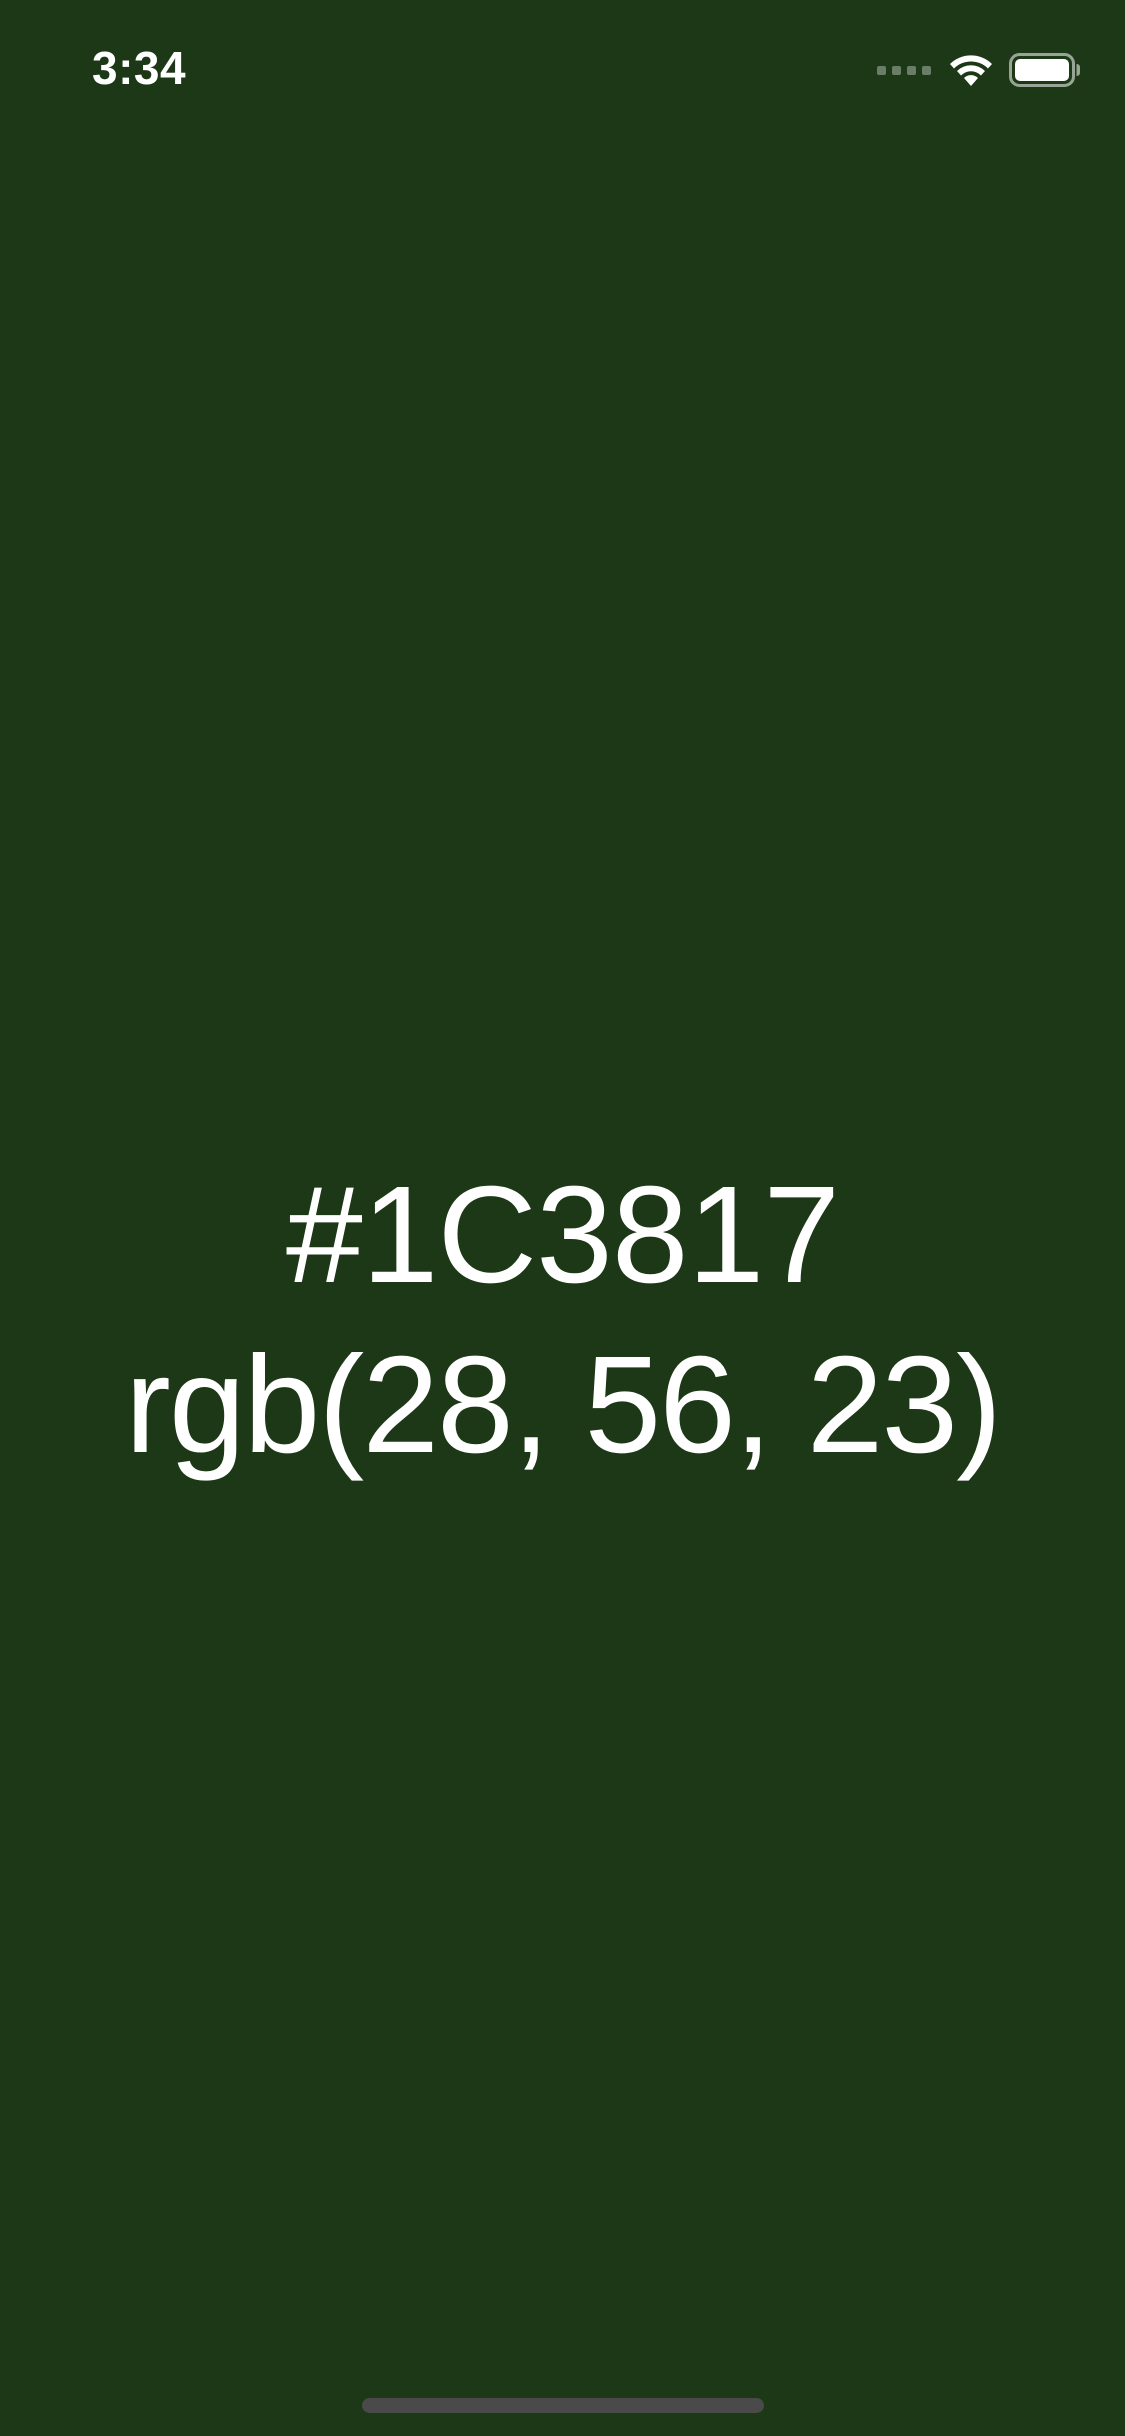  Describe the element at coordinates (562, 66) in the screenshot. I see `status-bar: 3:34` at that location.